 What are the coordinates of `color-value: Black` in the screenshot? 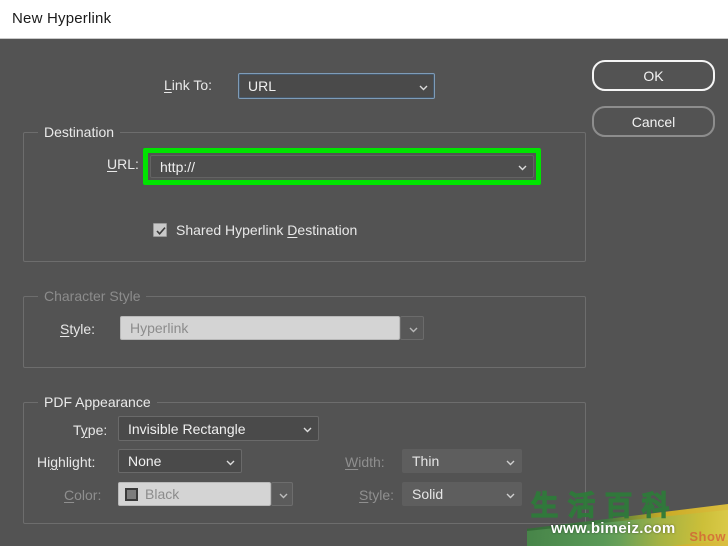 It's located at (162, 494).